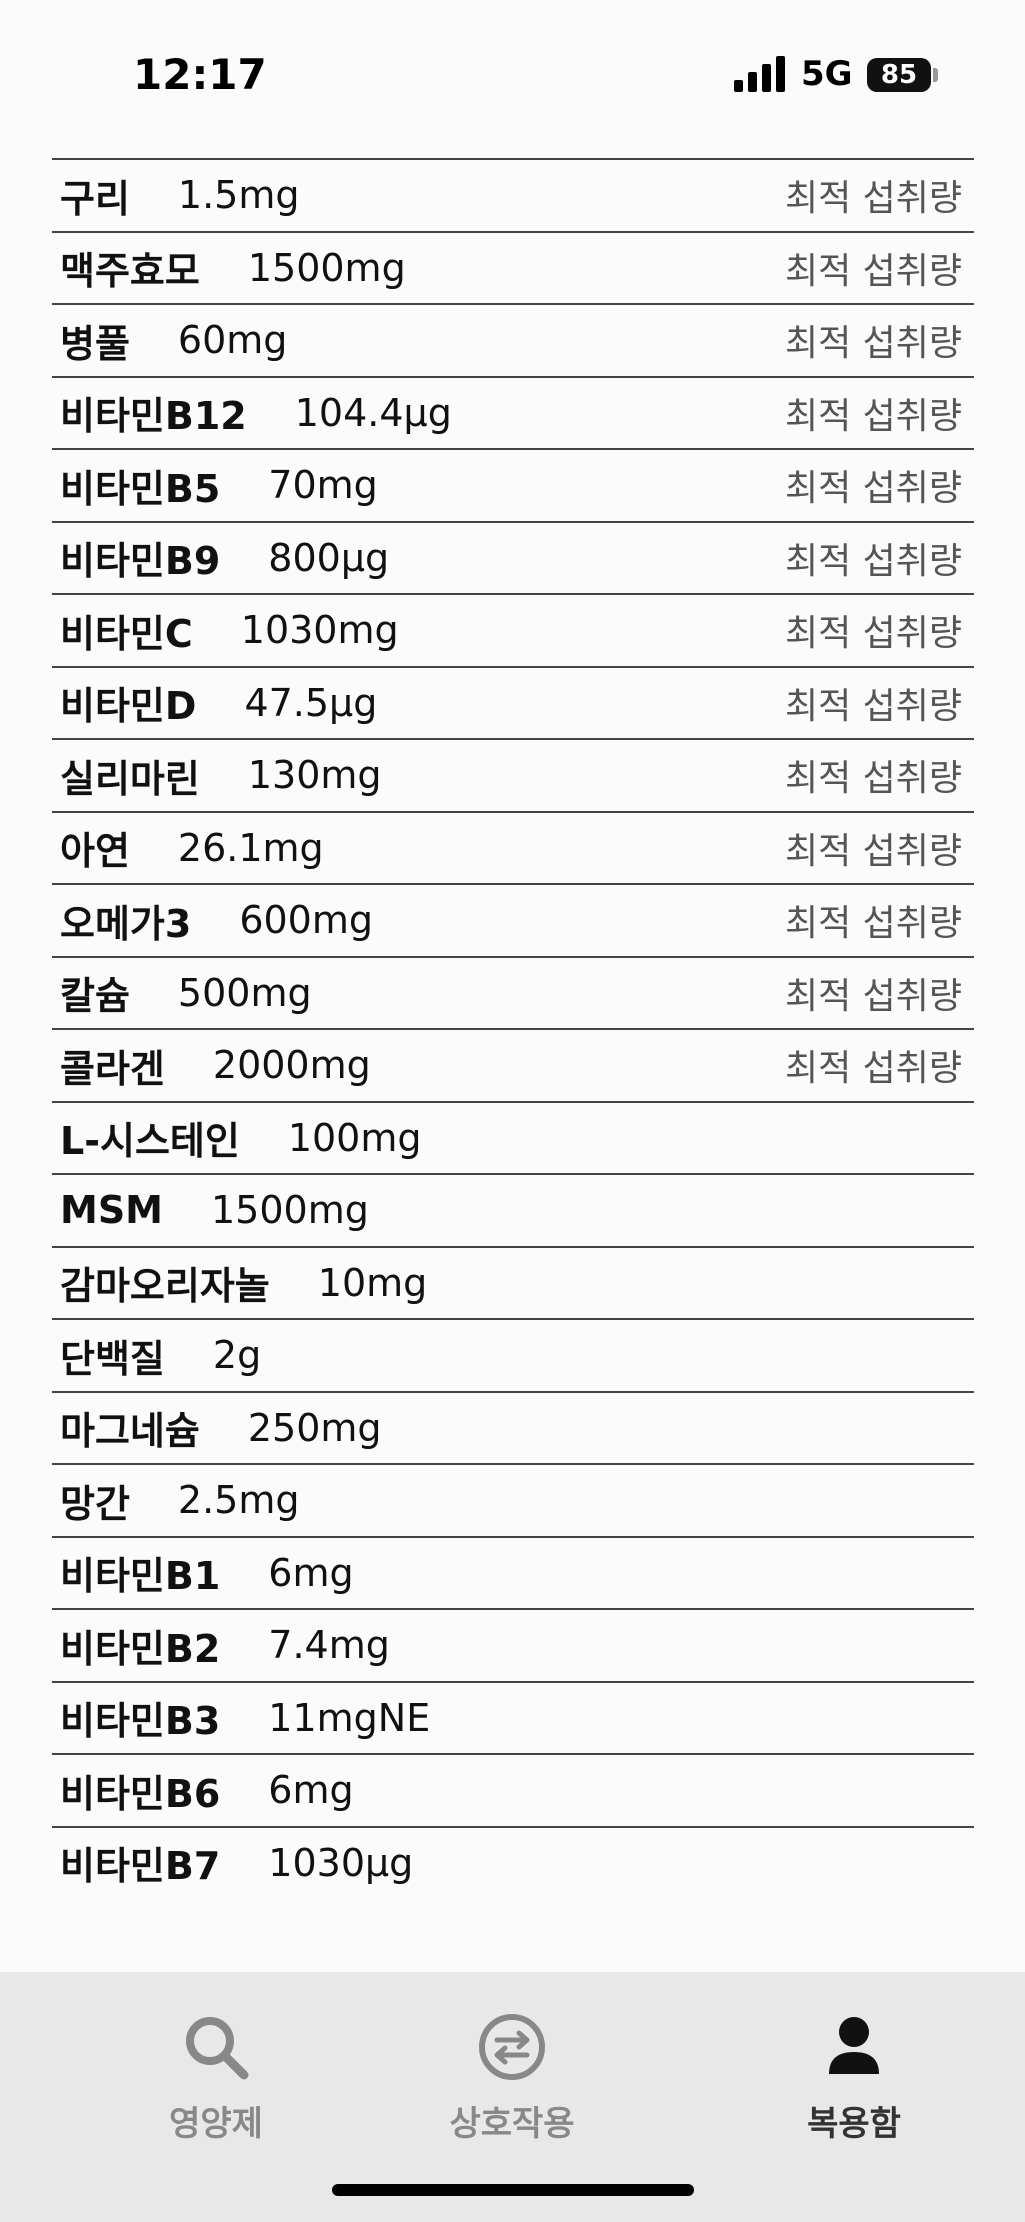 The height and width of the screenshot is (2222, 1025). What do you see at coordinates (513, 484) in the screenshot?
I see `supplement-row: 비타민B5 70mg 최적 섭취량` at bounding box center [513, 484].